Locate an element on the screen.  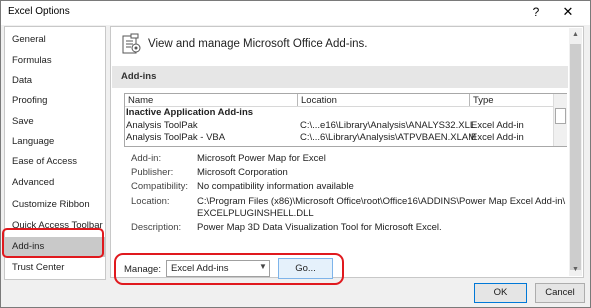
add-ins-icon is located at coordinates (131, 43).